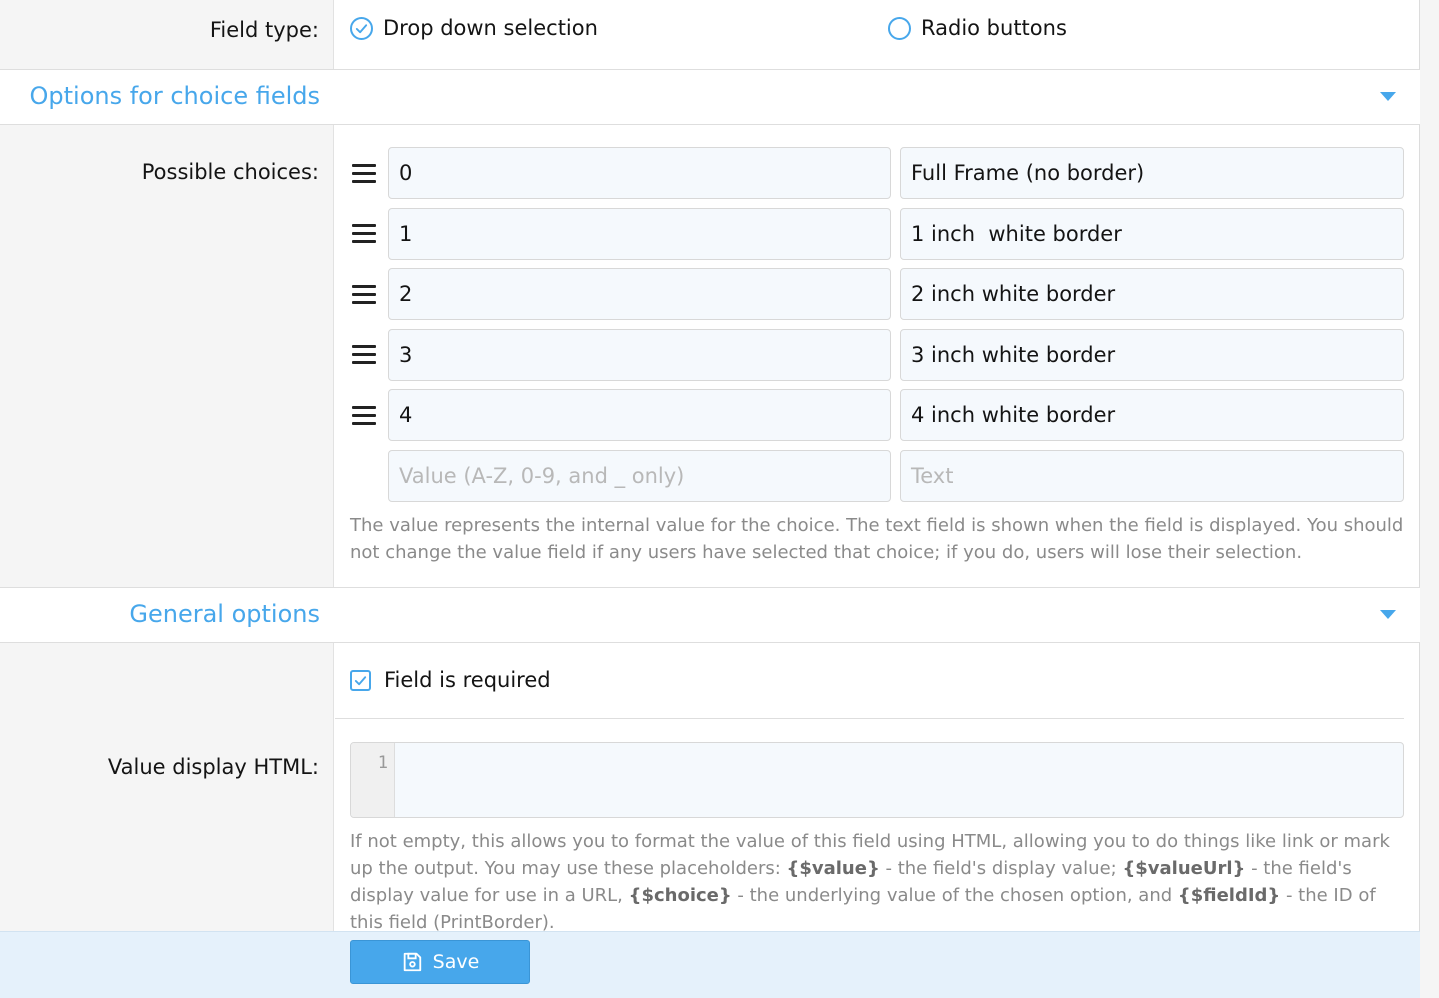 This screenshot has width=1439, height=998. I want to click on save-label: Save, so click(456, 962).